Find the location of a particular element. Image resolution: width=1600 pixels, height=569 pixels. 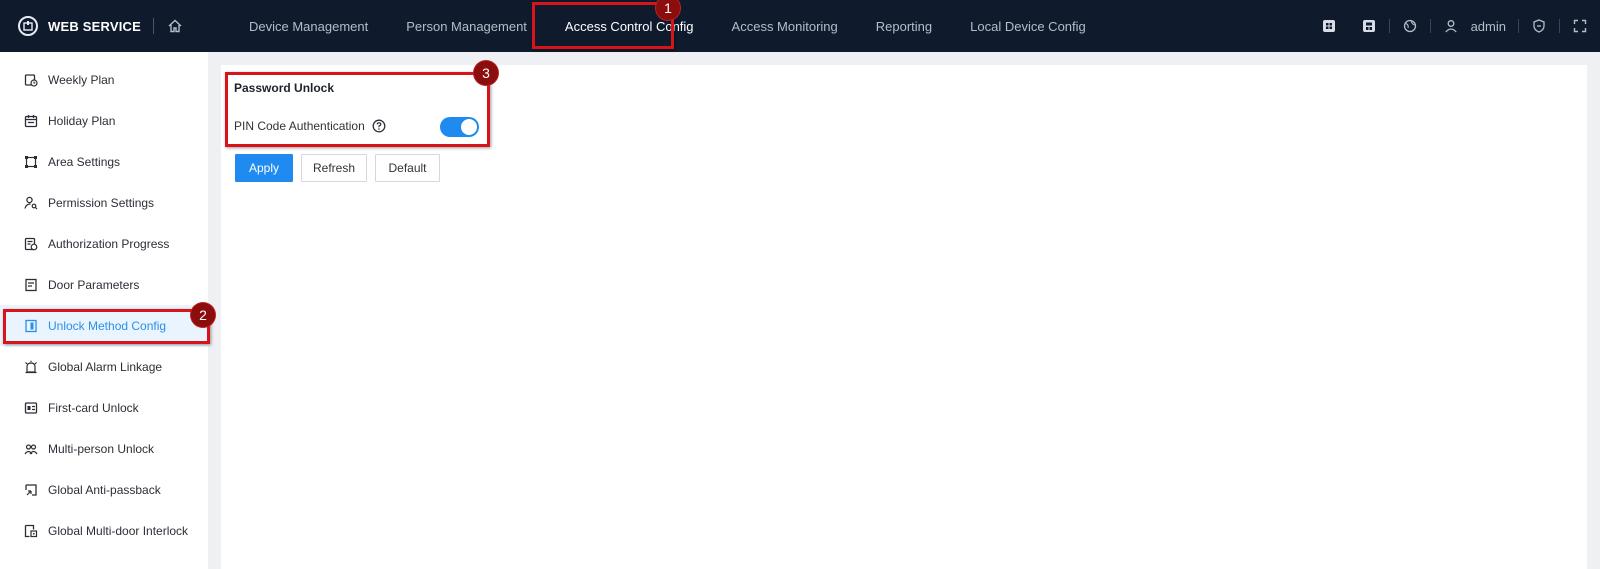

area-icon is located at coordinates (31, 162).